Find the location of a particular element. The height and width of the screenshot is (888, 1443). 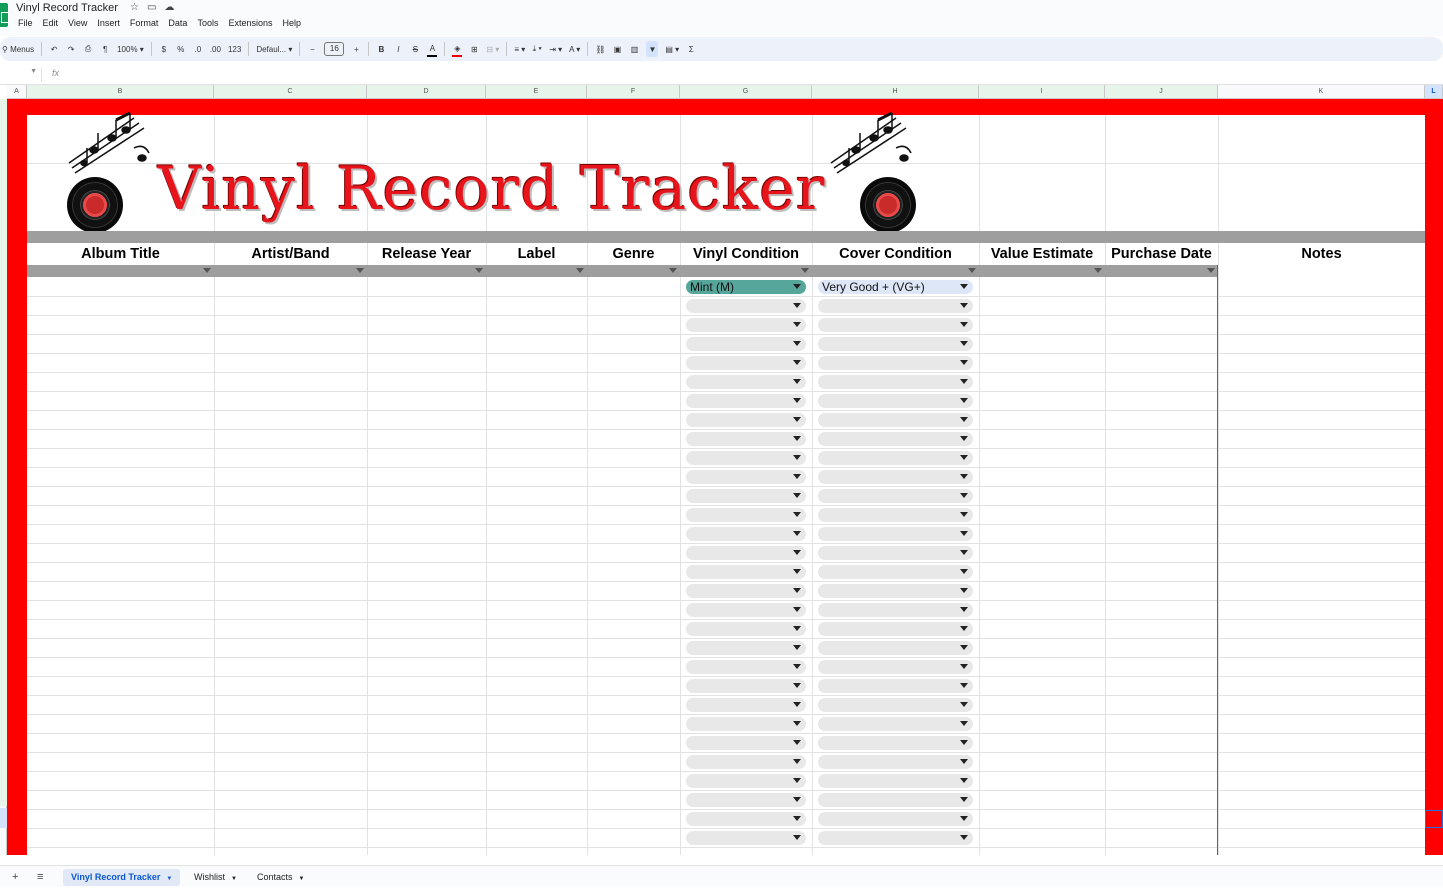

filter-views-icon: ▤ ▾ is located at coordinates (672, 49).